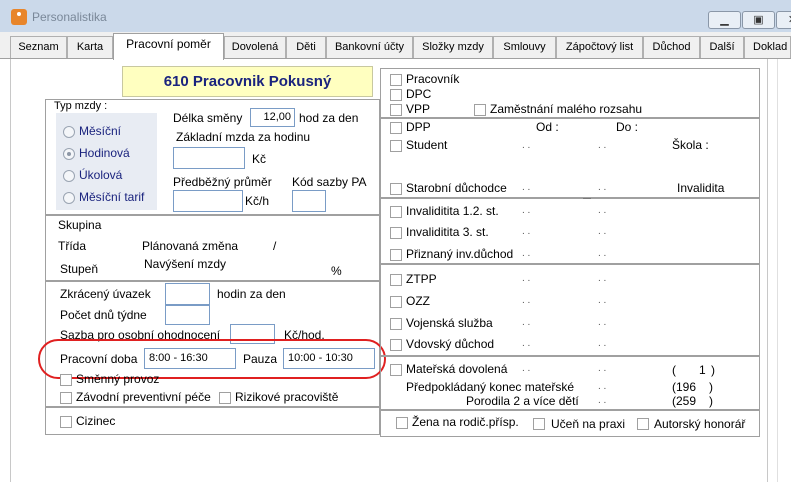  What do you see at coordinates (329, 182) in the screenshot?
I see `rate-code-label: Kód sazby PA` at bounding box center [329, 182].